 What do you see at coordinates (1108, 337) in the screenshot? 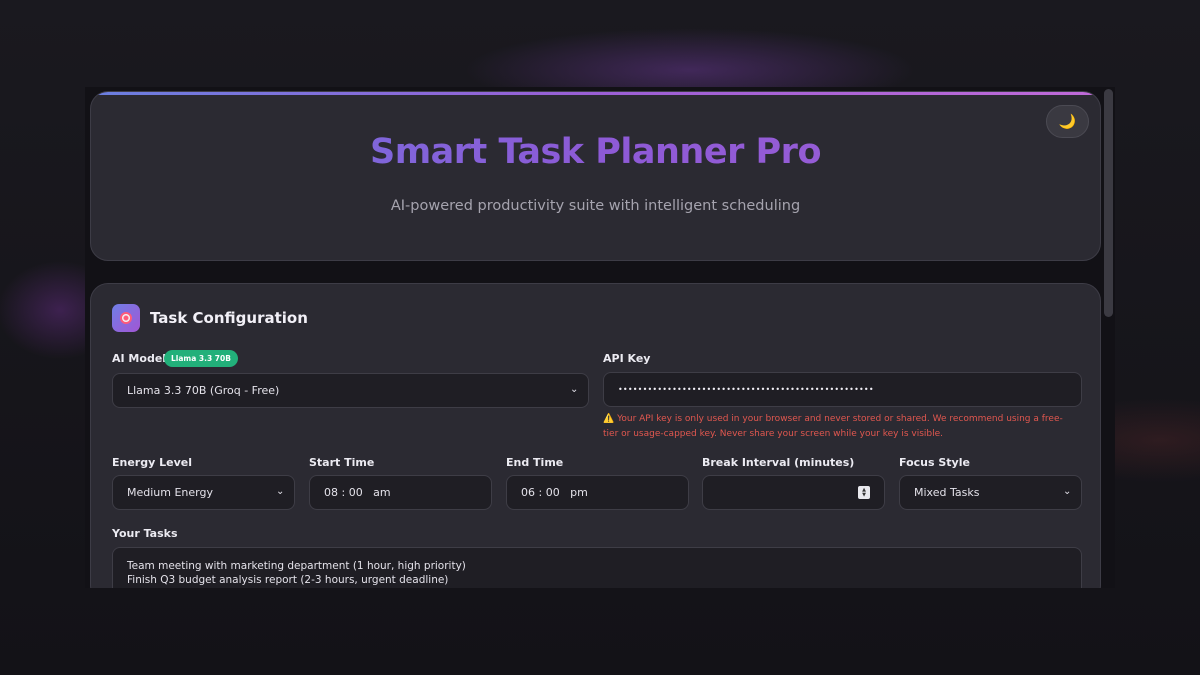
I see `scrollbar` at bounding box center [1108, 337].